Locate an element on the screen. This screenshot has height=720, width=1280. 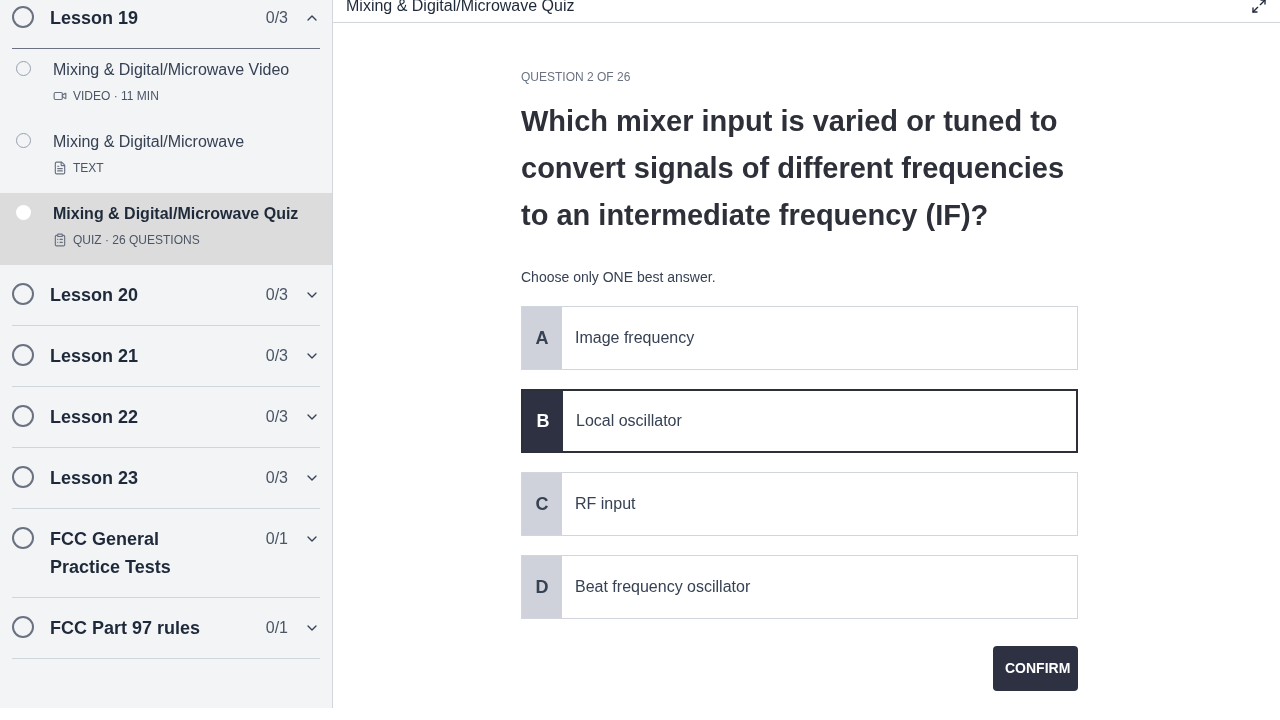
option-letter: A is located at coordinates (542, 338).